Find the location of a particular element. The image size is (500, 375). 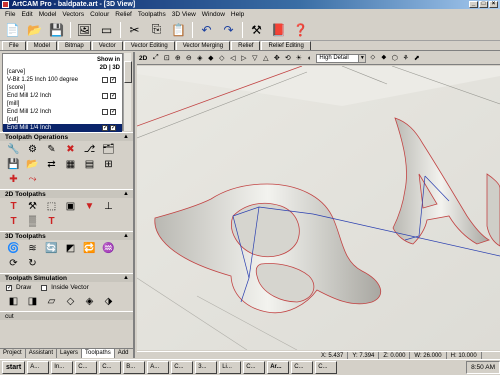

tab-project: Project is located at coordinates (13, 353).